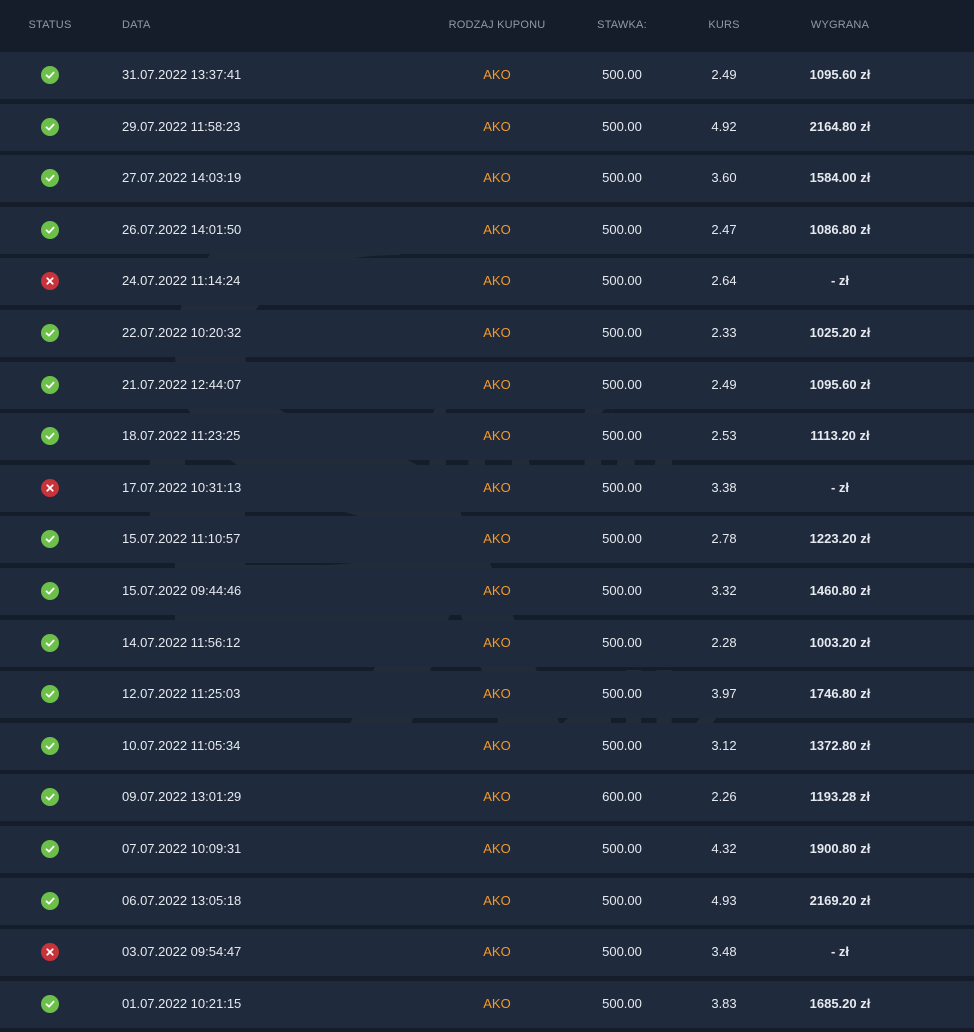 The height and width of the screenshot is (1032, 974). What do you see at coordinates (840, 1003) in the screenshot?
I see `row-win: 1685.20 zł` at bounding box center [840, 1003].